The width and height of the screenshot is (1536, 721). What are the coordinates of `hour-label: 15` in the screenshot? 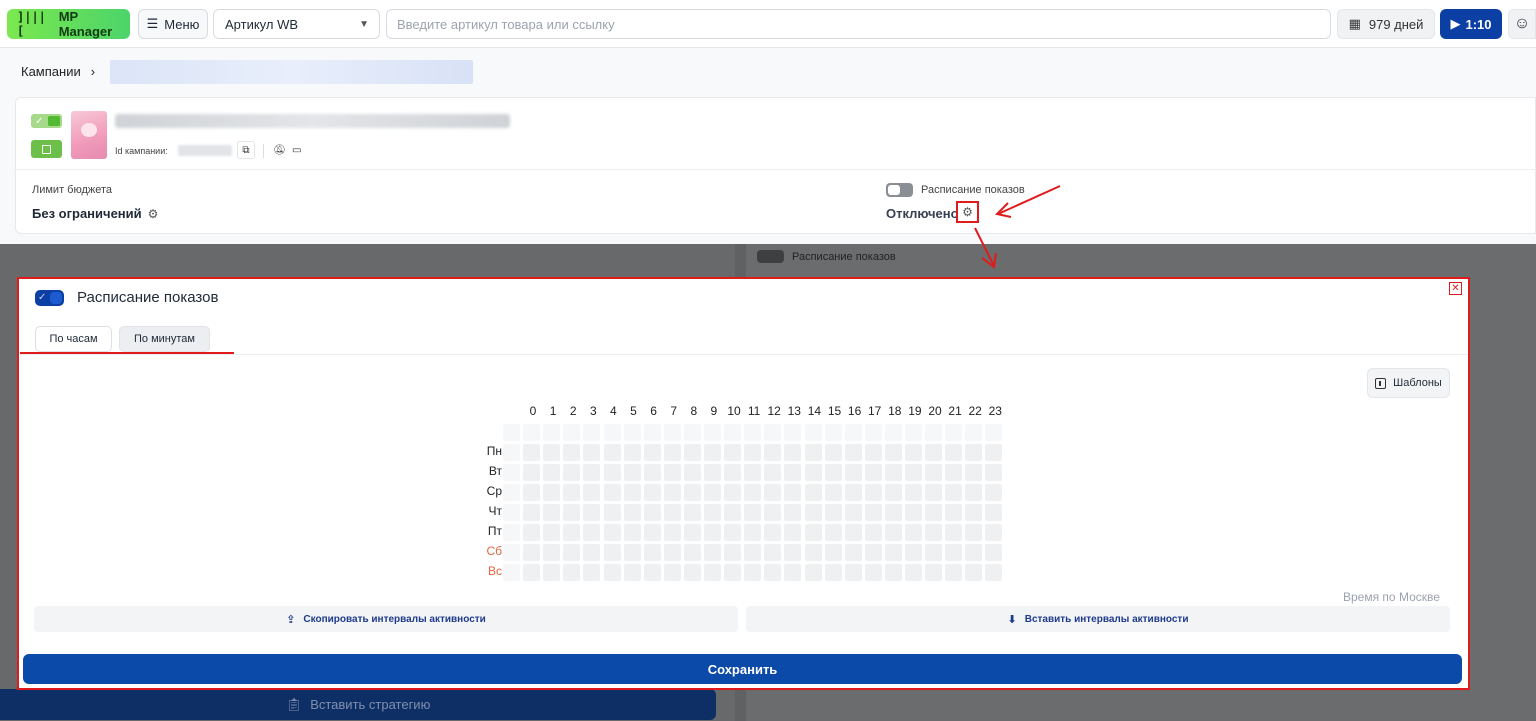 It's located at (835, 411).